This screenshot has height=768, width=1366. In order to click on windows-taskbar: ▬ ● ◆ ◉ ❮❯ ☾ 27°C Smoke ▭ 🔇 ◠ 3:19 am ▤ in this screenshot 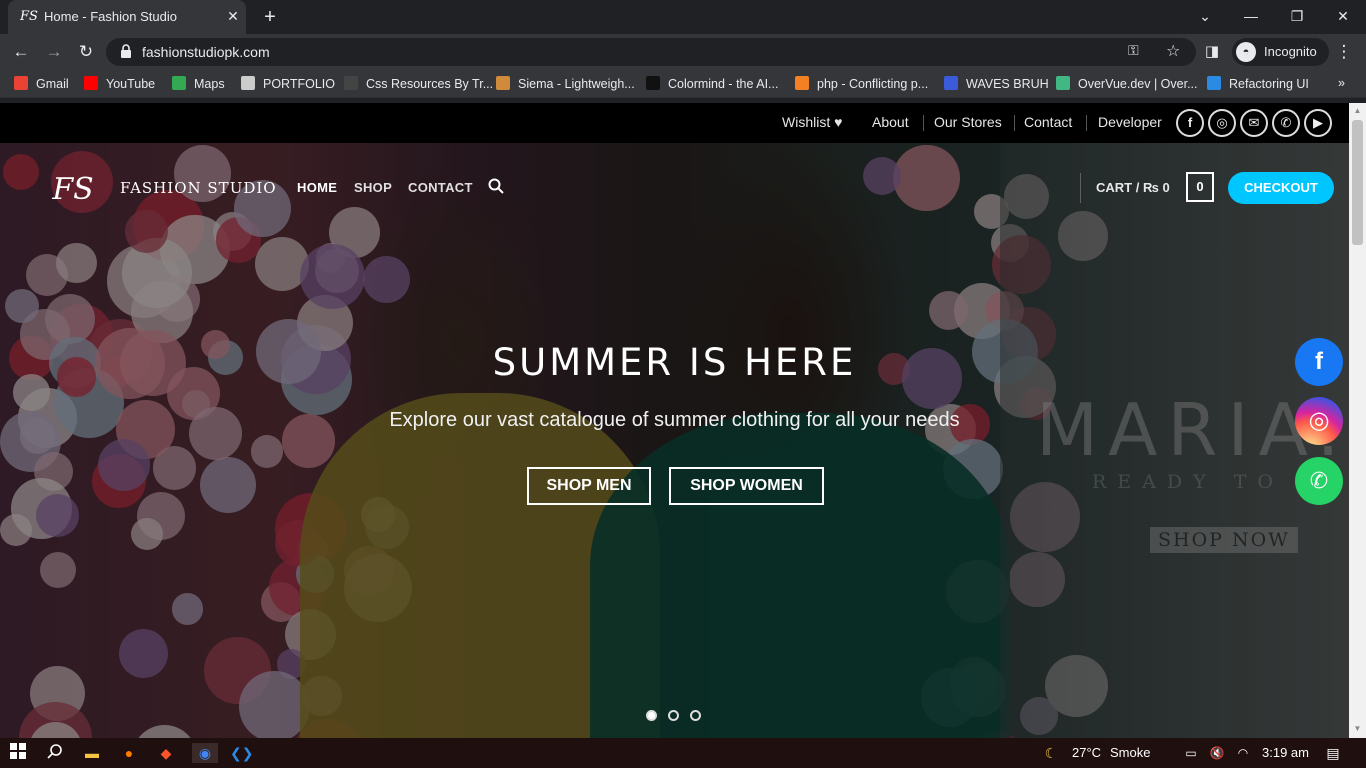, I will do `click(683, 753)`.